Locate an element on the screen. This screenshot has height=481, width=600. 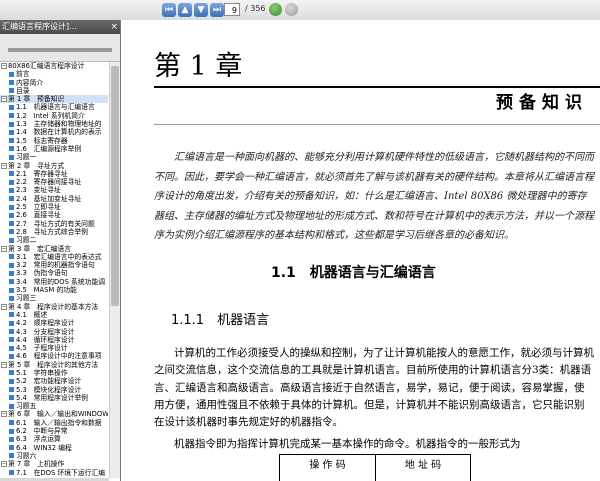
bookmark-item: 2.3 变址寻址 is located at coordinates (54, 190).